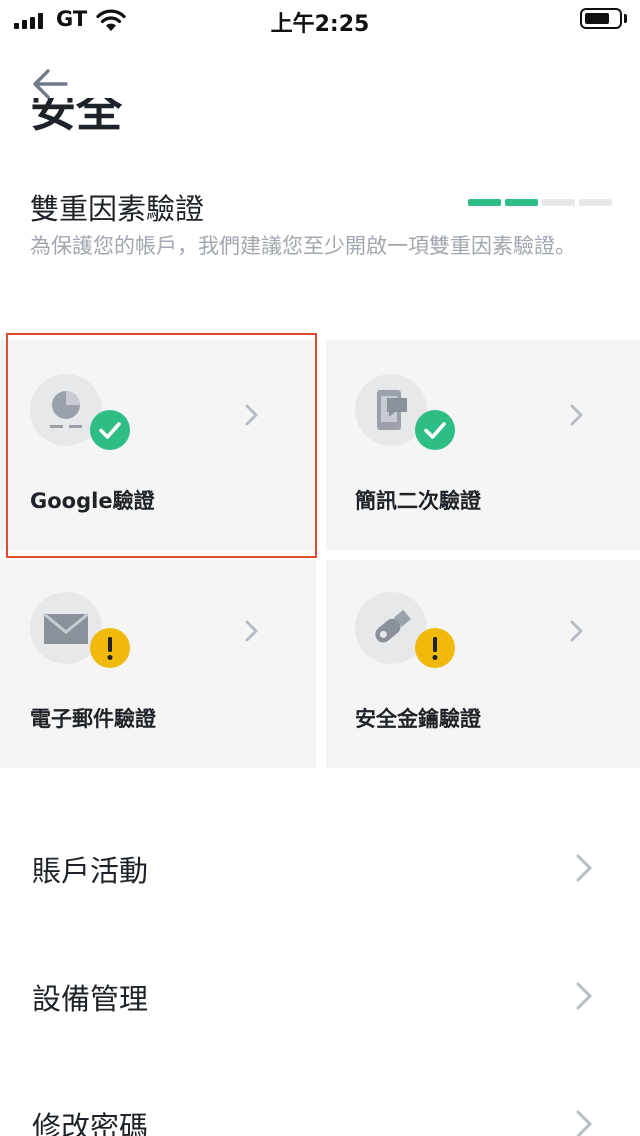  Describe the element at coordinates (483, 445) in the screenshot. I see `sms-auth-card: 簡訊二次驗證` at that location.